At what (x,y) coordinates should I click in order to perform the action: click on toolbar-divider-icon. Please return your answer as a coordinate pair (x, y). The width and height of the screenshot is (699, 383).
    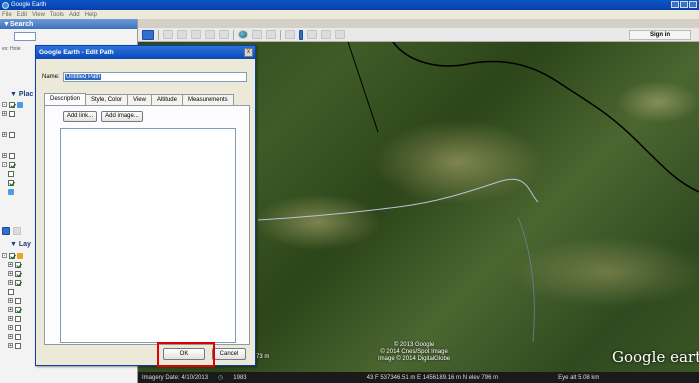
    Looking at the image, I should click on (301, 34).